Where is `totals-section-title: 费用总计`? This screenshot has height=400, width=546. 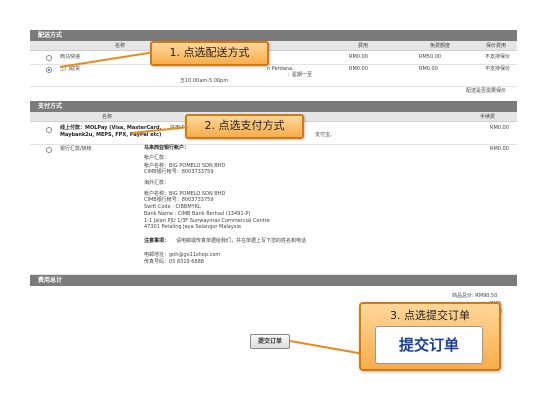 totals-section-title: 费用总计 is located at coordinates (50, 280).